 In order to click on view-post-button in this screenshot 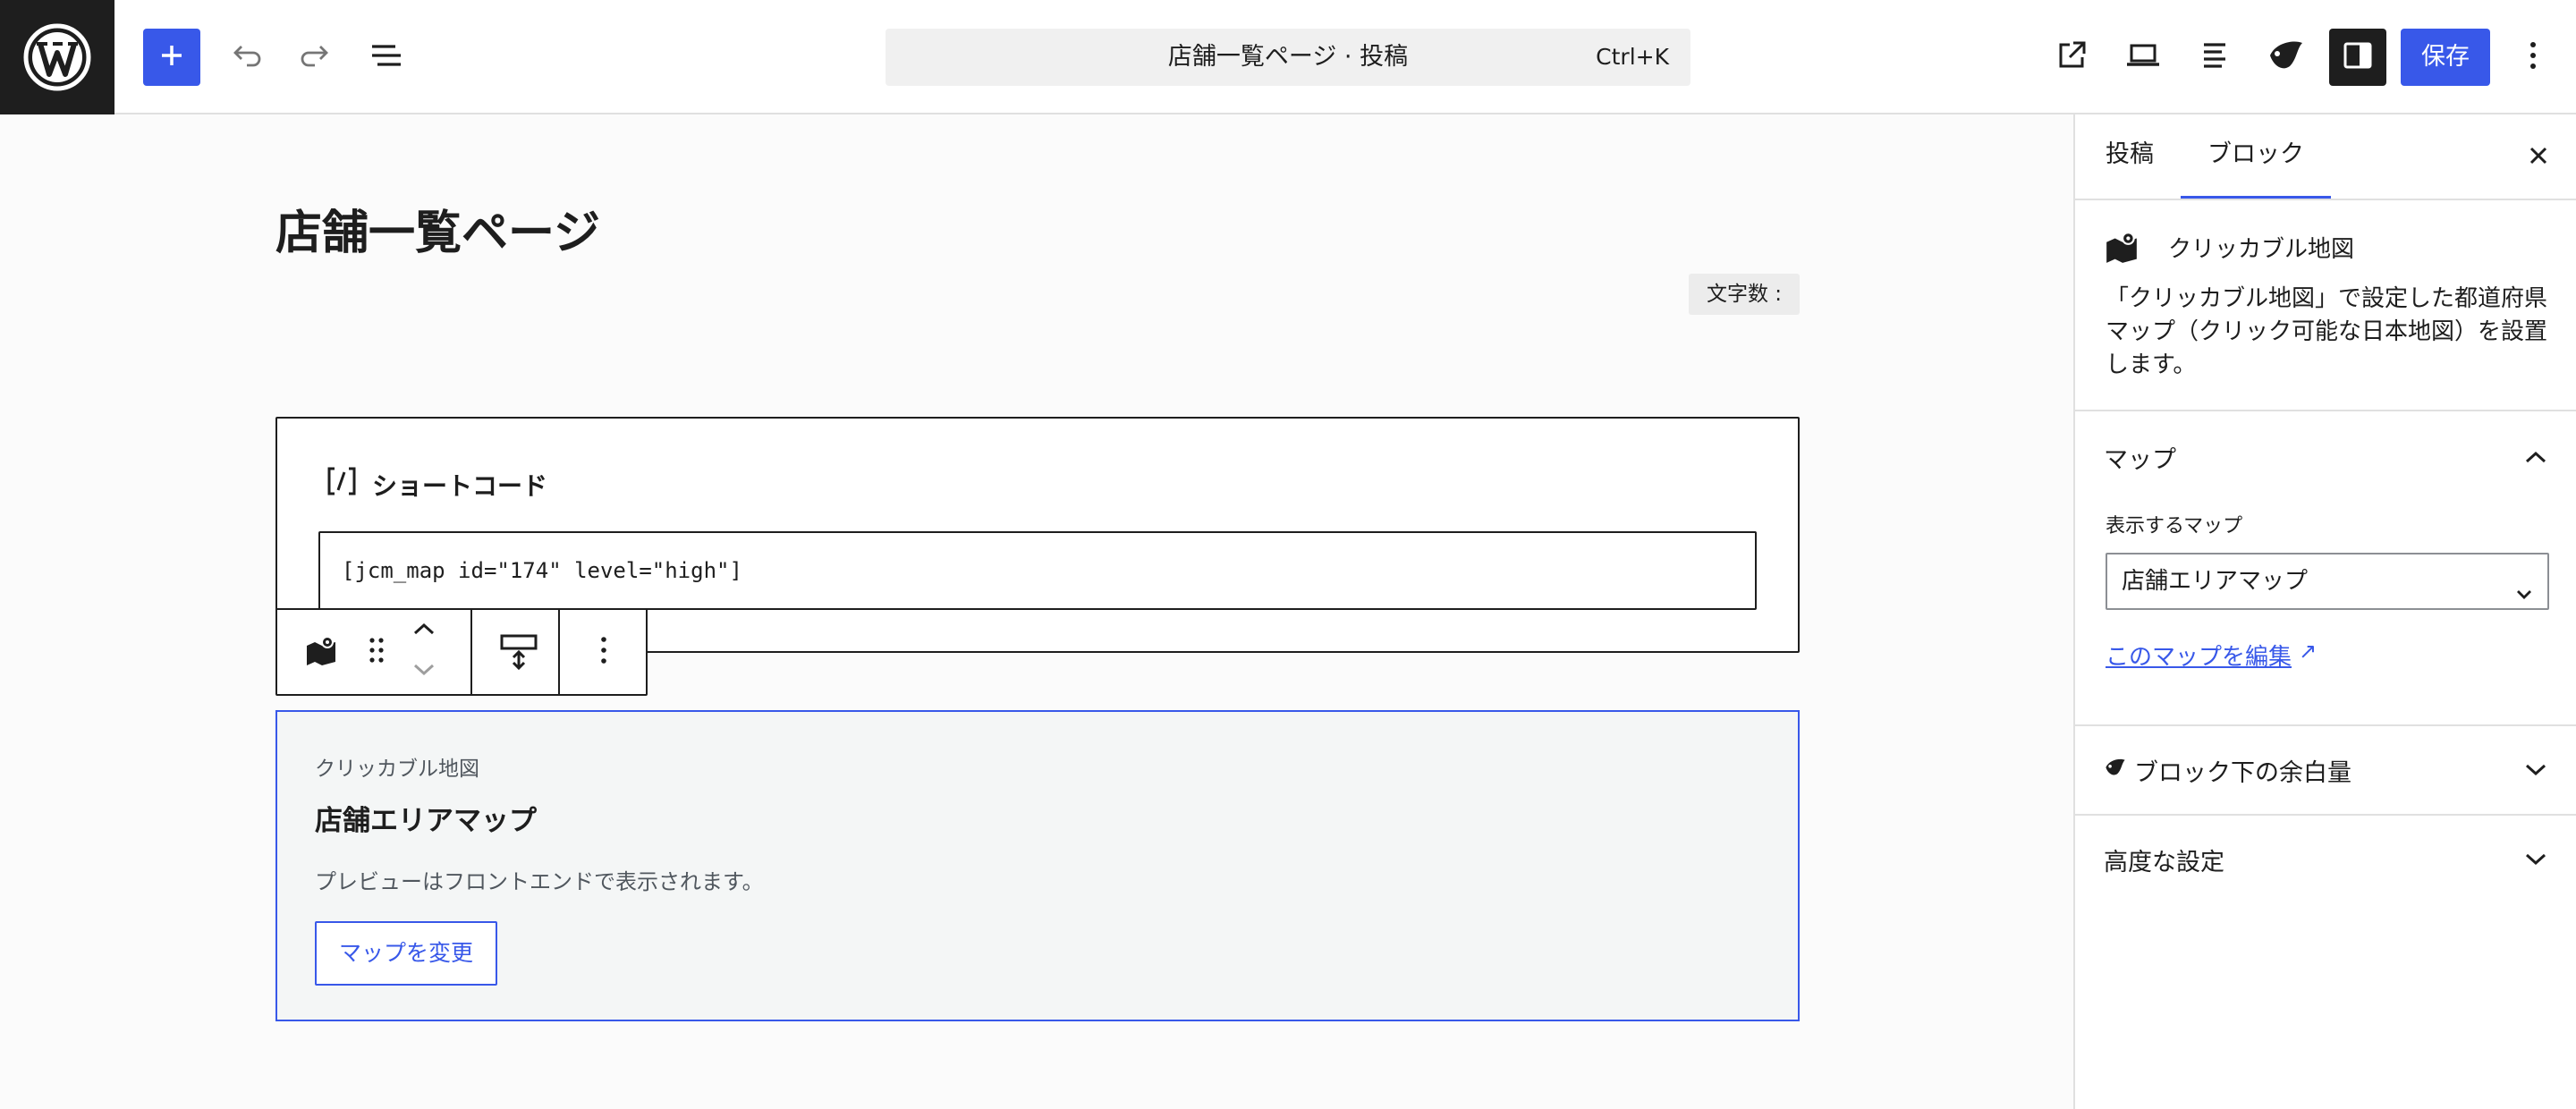, I will do `click(2071, 58)`.